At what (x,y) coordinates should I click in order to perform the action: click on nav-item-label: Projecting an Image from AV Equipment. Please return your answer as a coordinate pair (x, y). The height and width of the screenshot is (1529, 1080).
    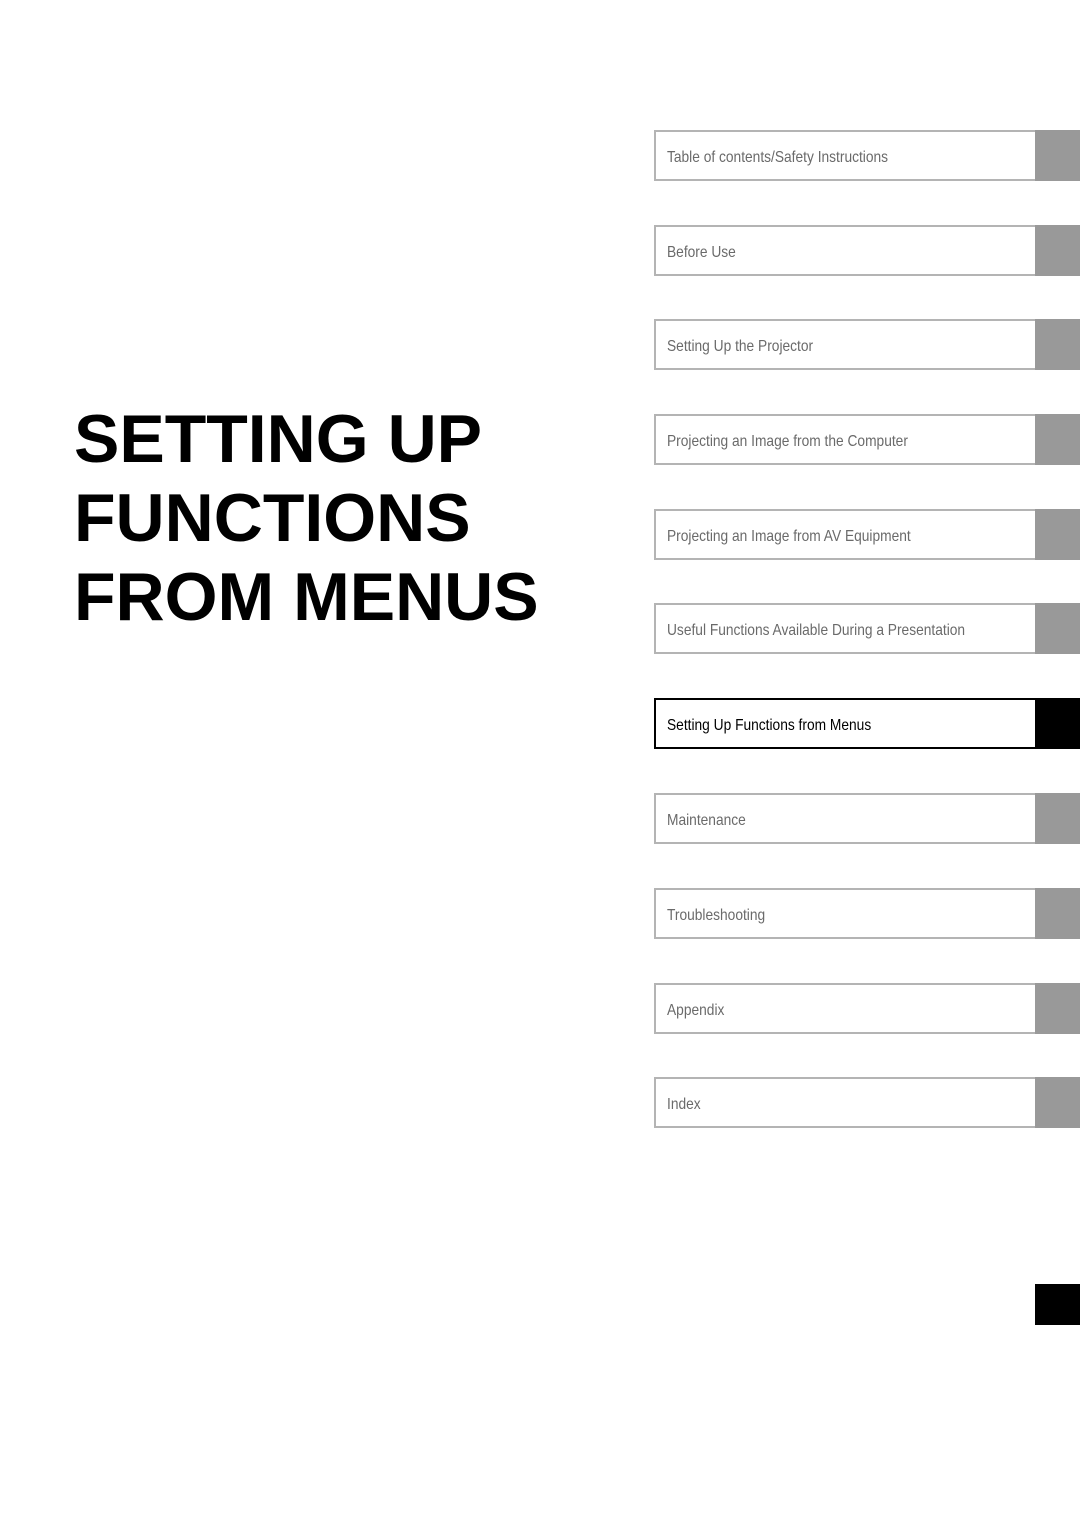
    Looking at the image, I should click on (789, 536).